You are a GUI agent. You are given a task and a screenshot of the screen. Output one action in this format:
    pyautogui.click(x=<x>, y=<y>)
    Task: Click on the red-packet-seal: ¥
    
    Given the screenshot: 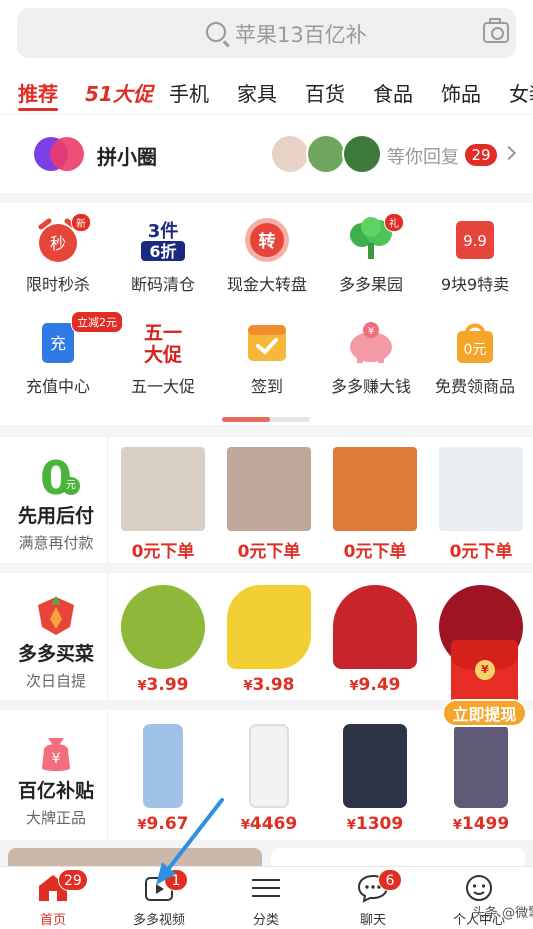 What is the action you would take?
    pyautogui.click(x=485, y=670)
    